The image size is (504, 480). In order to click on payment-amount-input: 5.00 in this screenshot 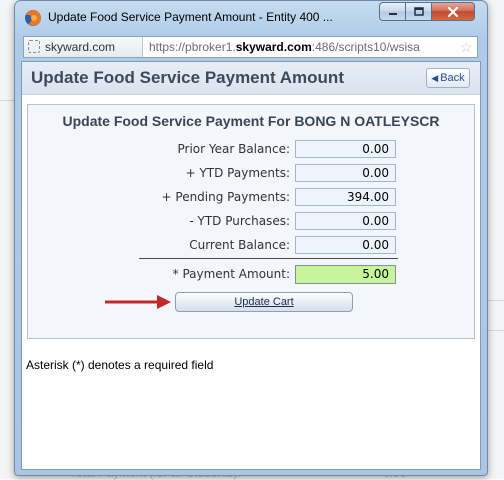, I will do `click(345, 274)`.